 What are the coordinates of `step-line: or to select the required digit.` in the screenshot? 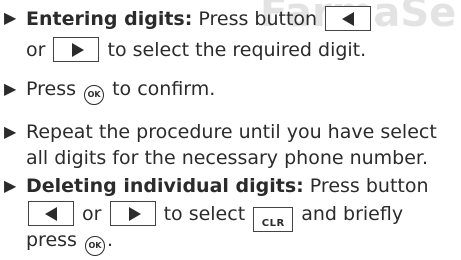 It's located at (196, 49).